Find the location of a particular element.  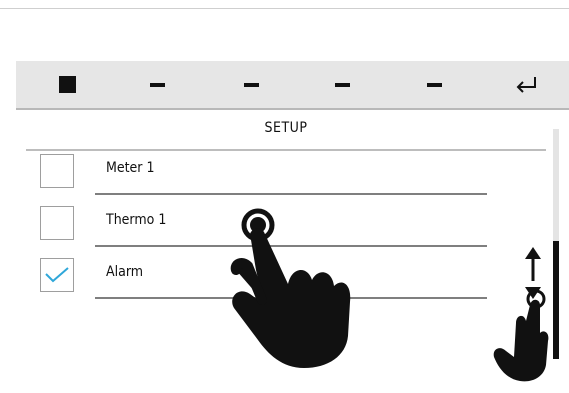

list-item-label: Meter 1 is located at coordinates (130, 168).